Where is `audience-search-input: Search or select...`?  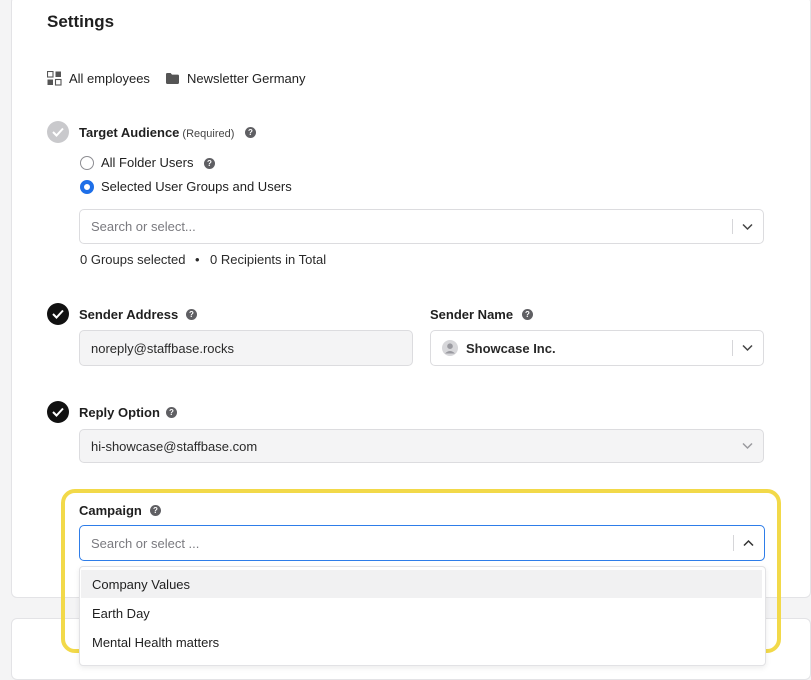 audience-search-input: Search or select... is located at coordinates (421, 226).